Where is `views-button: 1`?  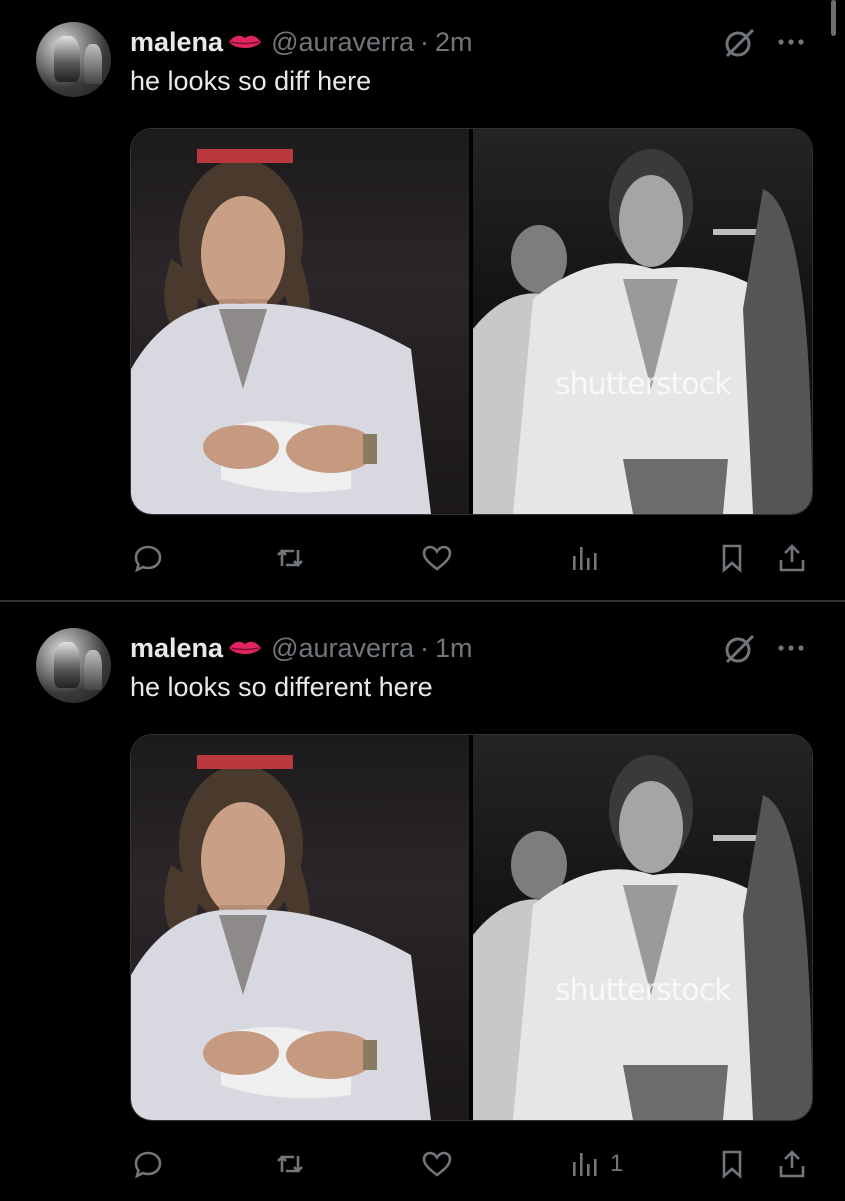 views-button: 1 is located at coordinates (595, 1164).